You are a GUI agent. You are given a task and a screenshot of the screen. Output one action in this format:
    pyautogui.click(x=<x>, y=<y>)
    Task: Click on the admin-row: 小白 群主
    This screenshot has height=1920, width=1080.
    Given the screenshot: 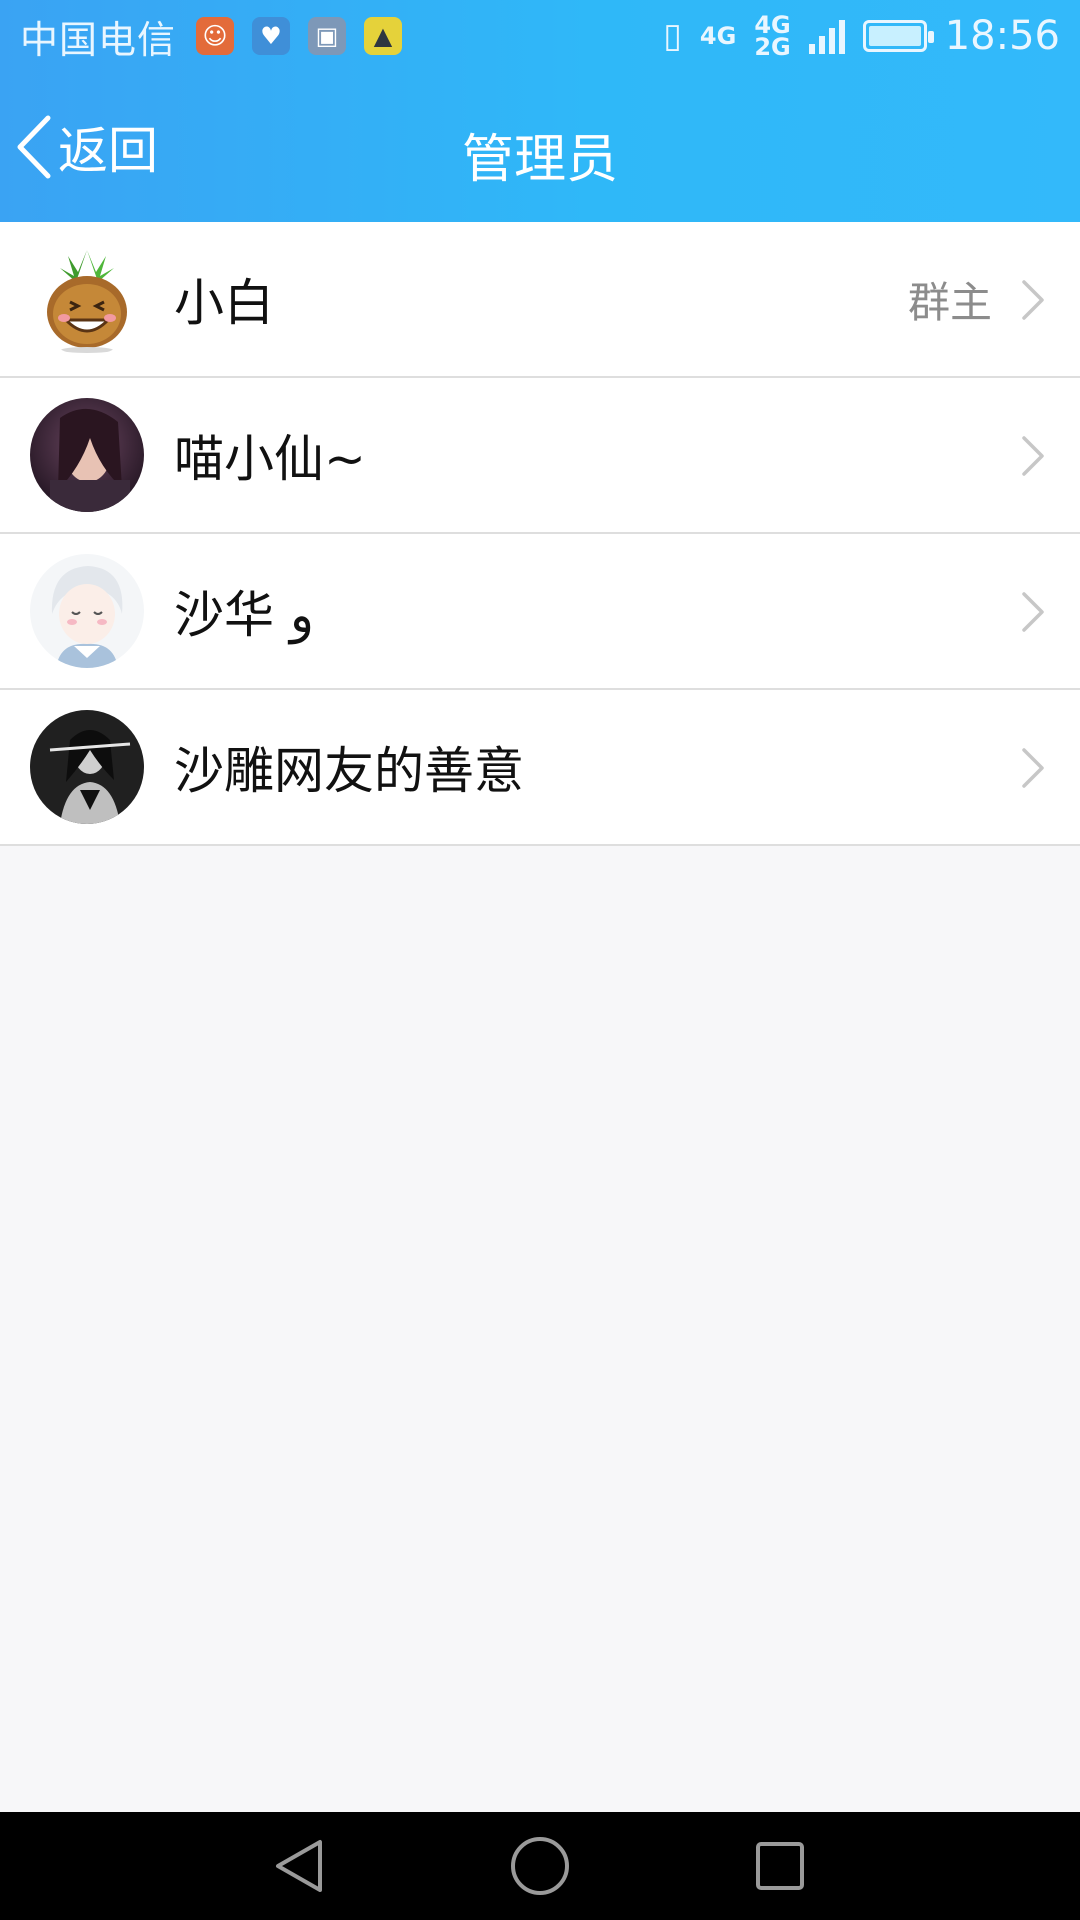 What is the action you would take?
    pyautogui.click(x=540, y=300)
    